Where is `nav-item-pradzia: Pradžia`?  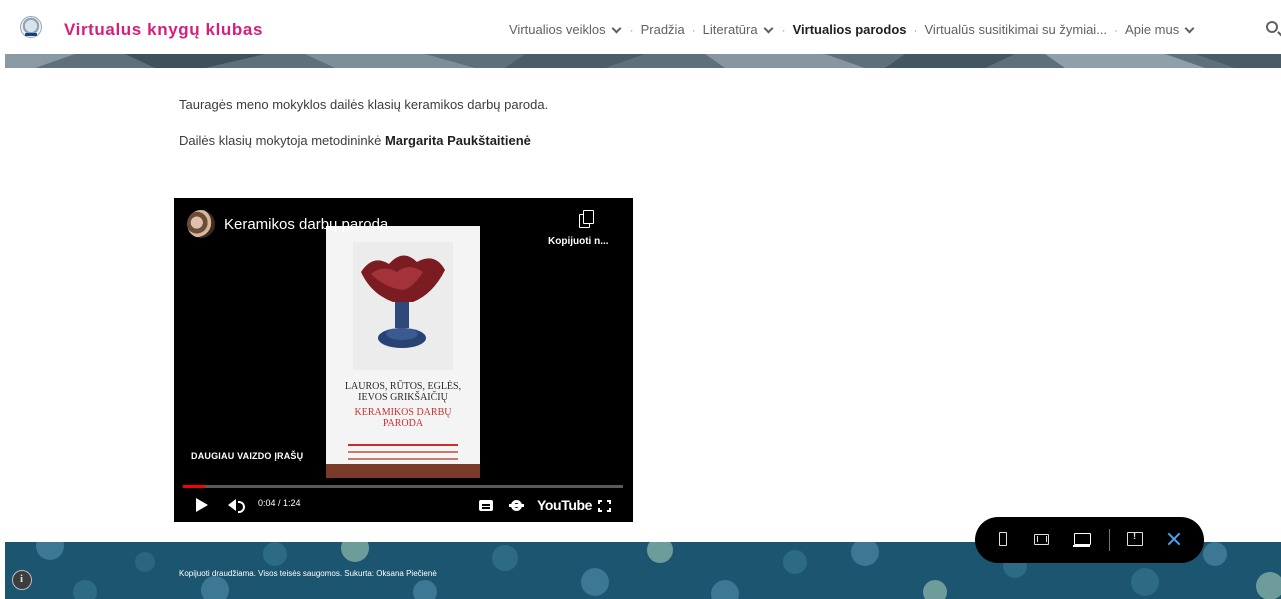
nav-item-pradzia: Pradžia is located at coordinates (663, 29).